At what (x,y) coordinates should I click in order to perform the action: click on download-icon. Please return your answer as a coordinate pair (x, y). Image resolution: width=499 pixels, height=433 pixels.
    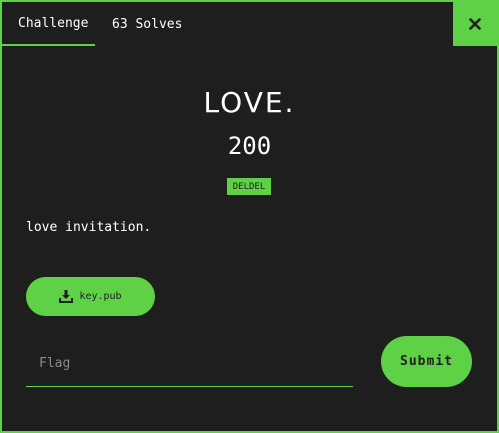
    Looking at the image, I should click on (66, 296).